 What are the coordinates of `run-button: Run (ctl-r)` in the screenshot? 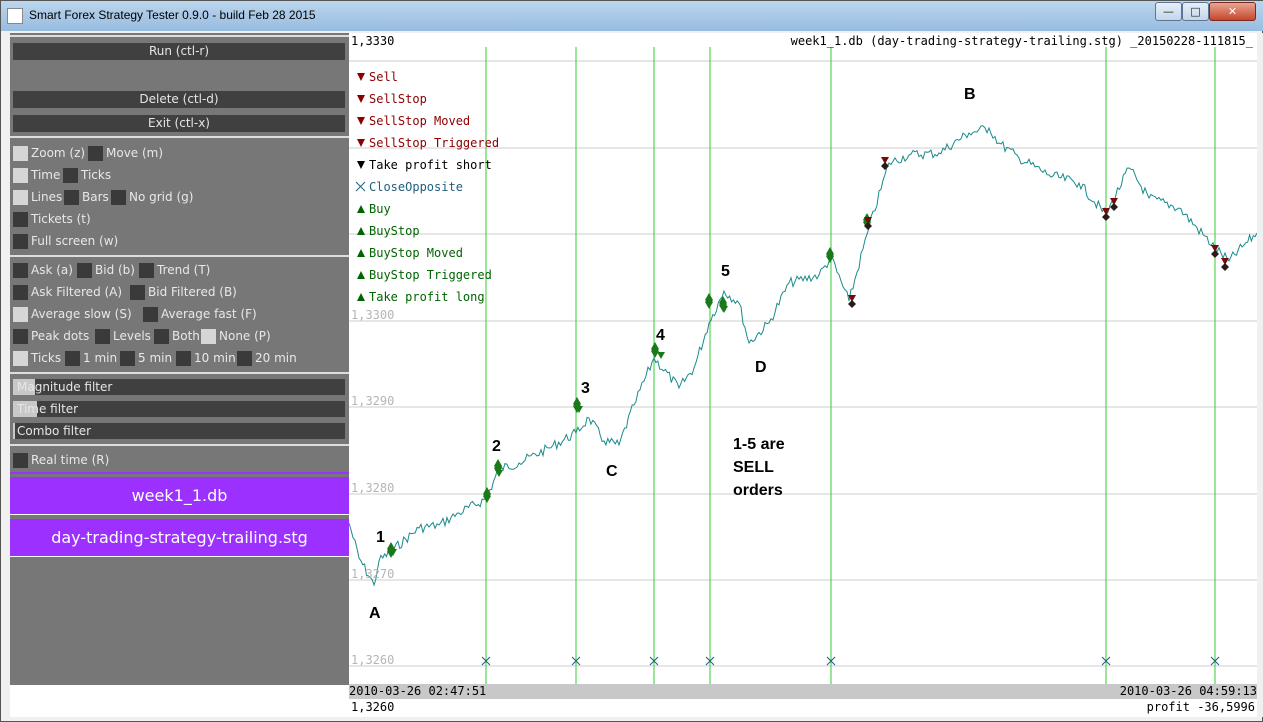 It's located at (179, 51).